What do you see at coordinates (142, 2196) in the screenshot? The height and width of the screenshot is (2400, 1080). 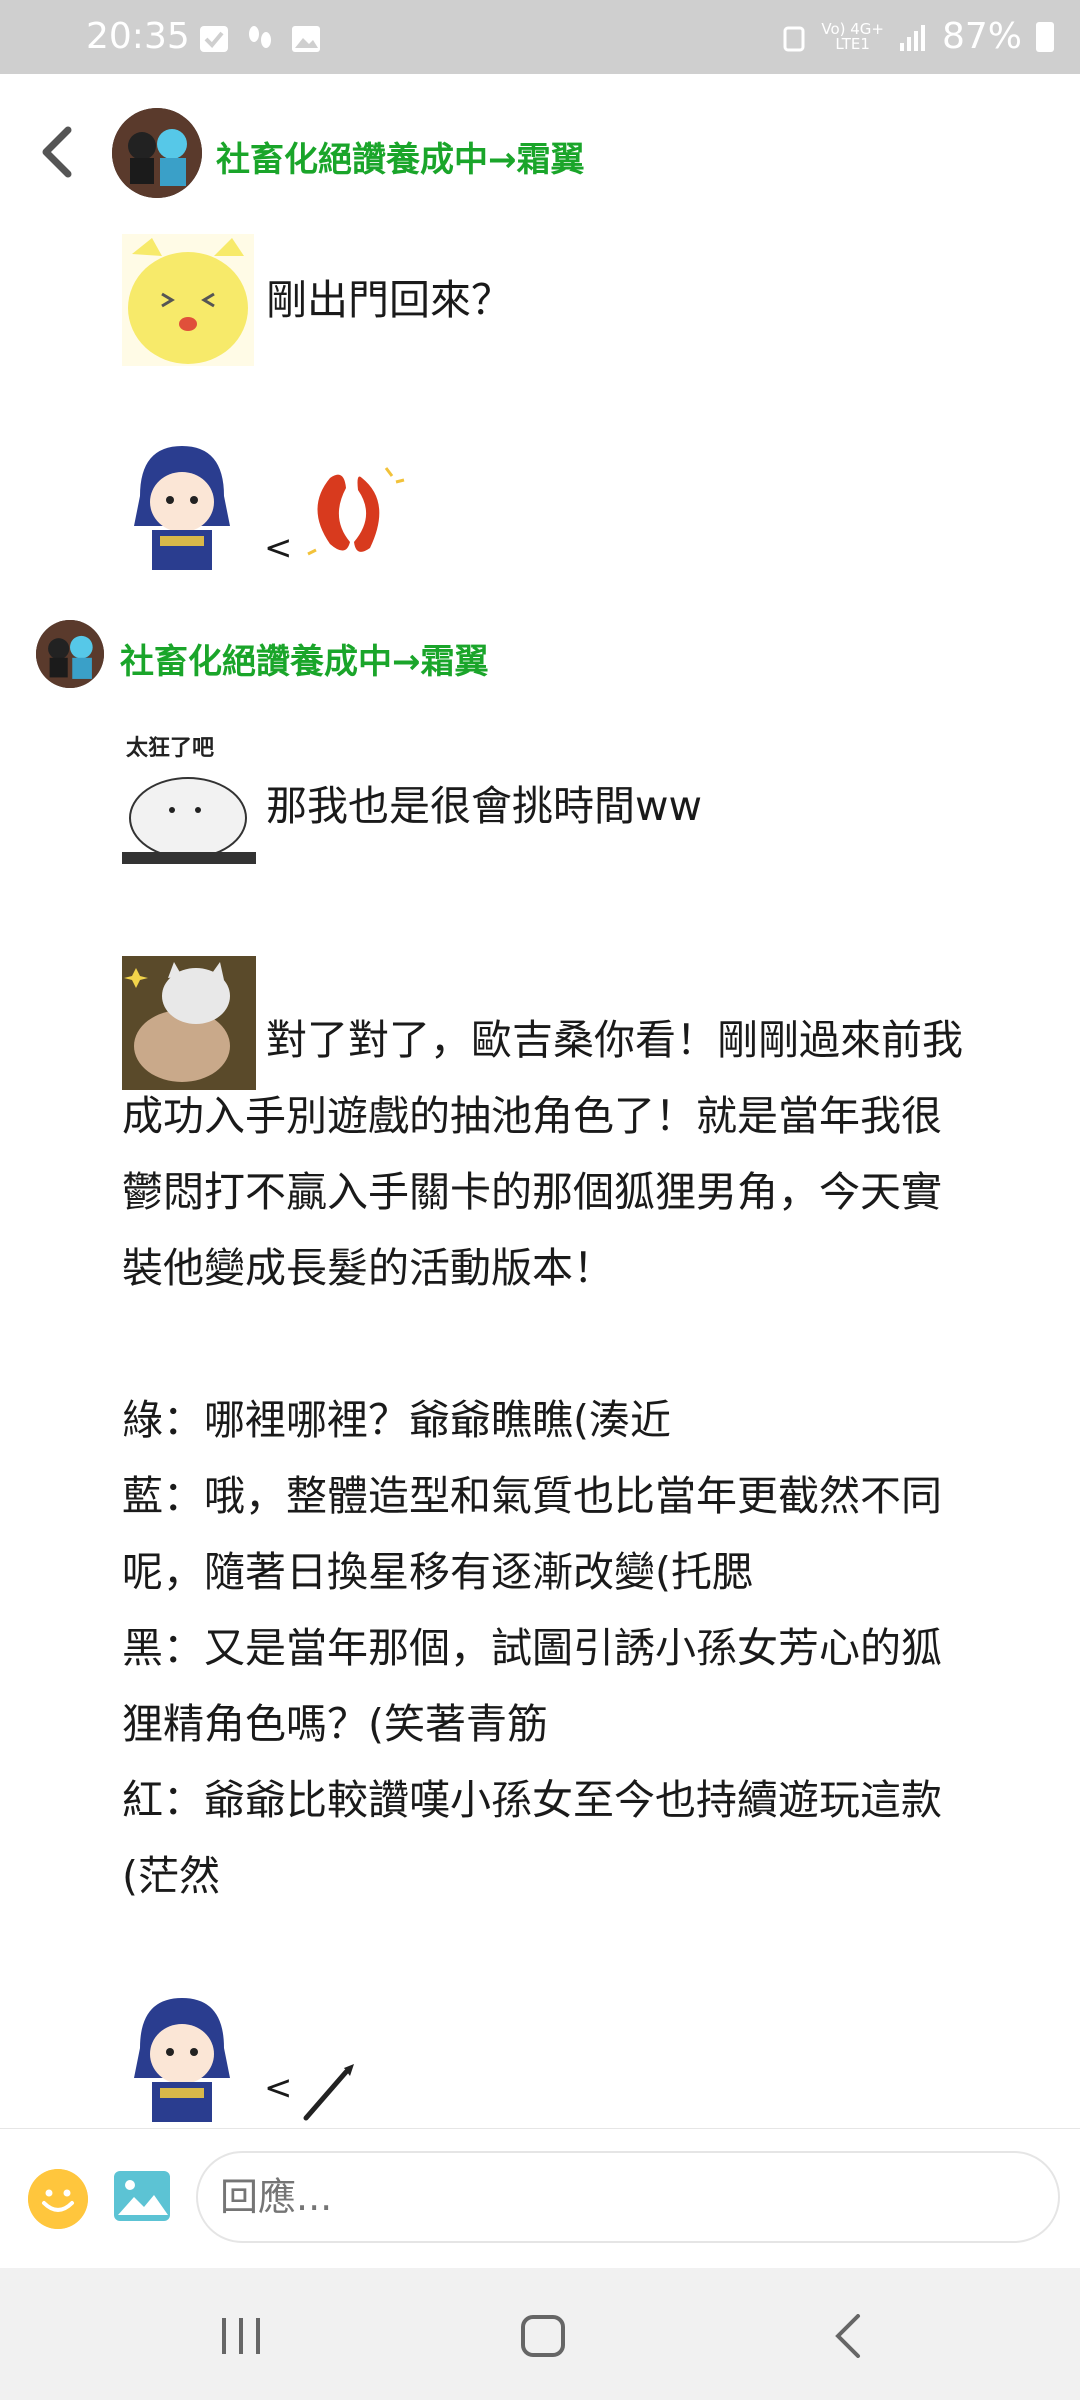 I see `image-icon` at bounding box center [142, 2196].